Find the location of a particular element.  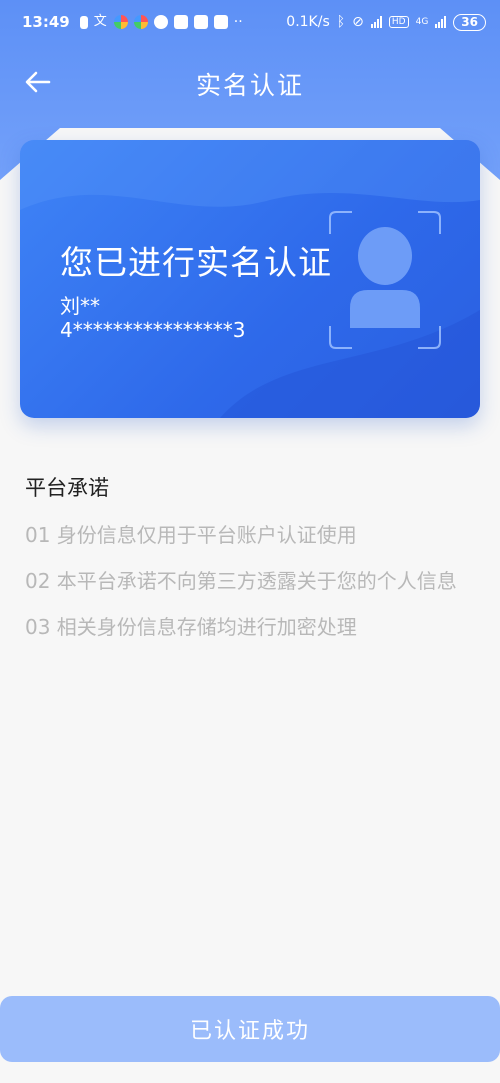

hd-badge: HD is located at coordinates (398, 22).